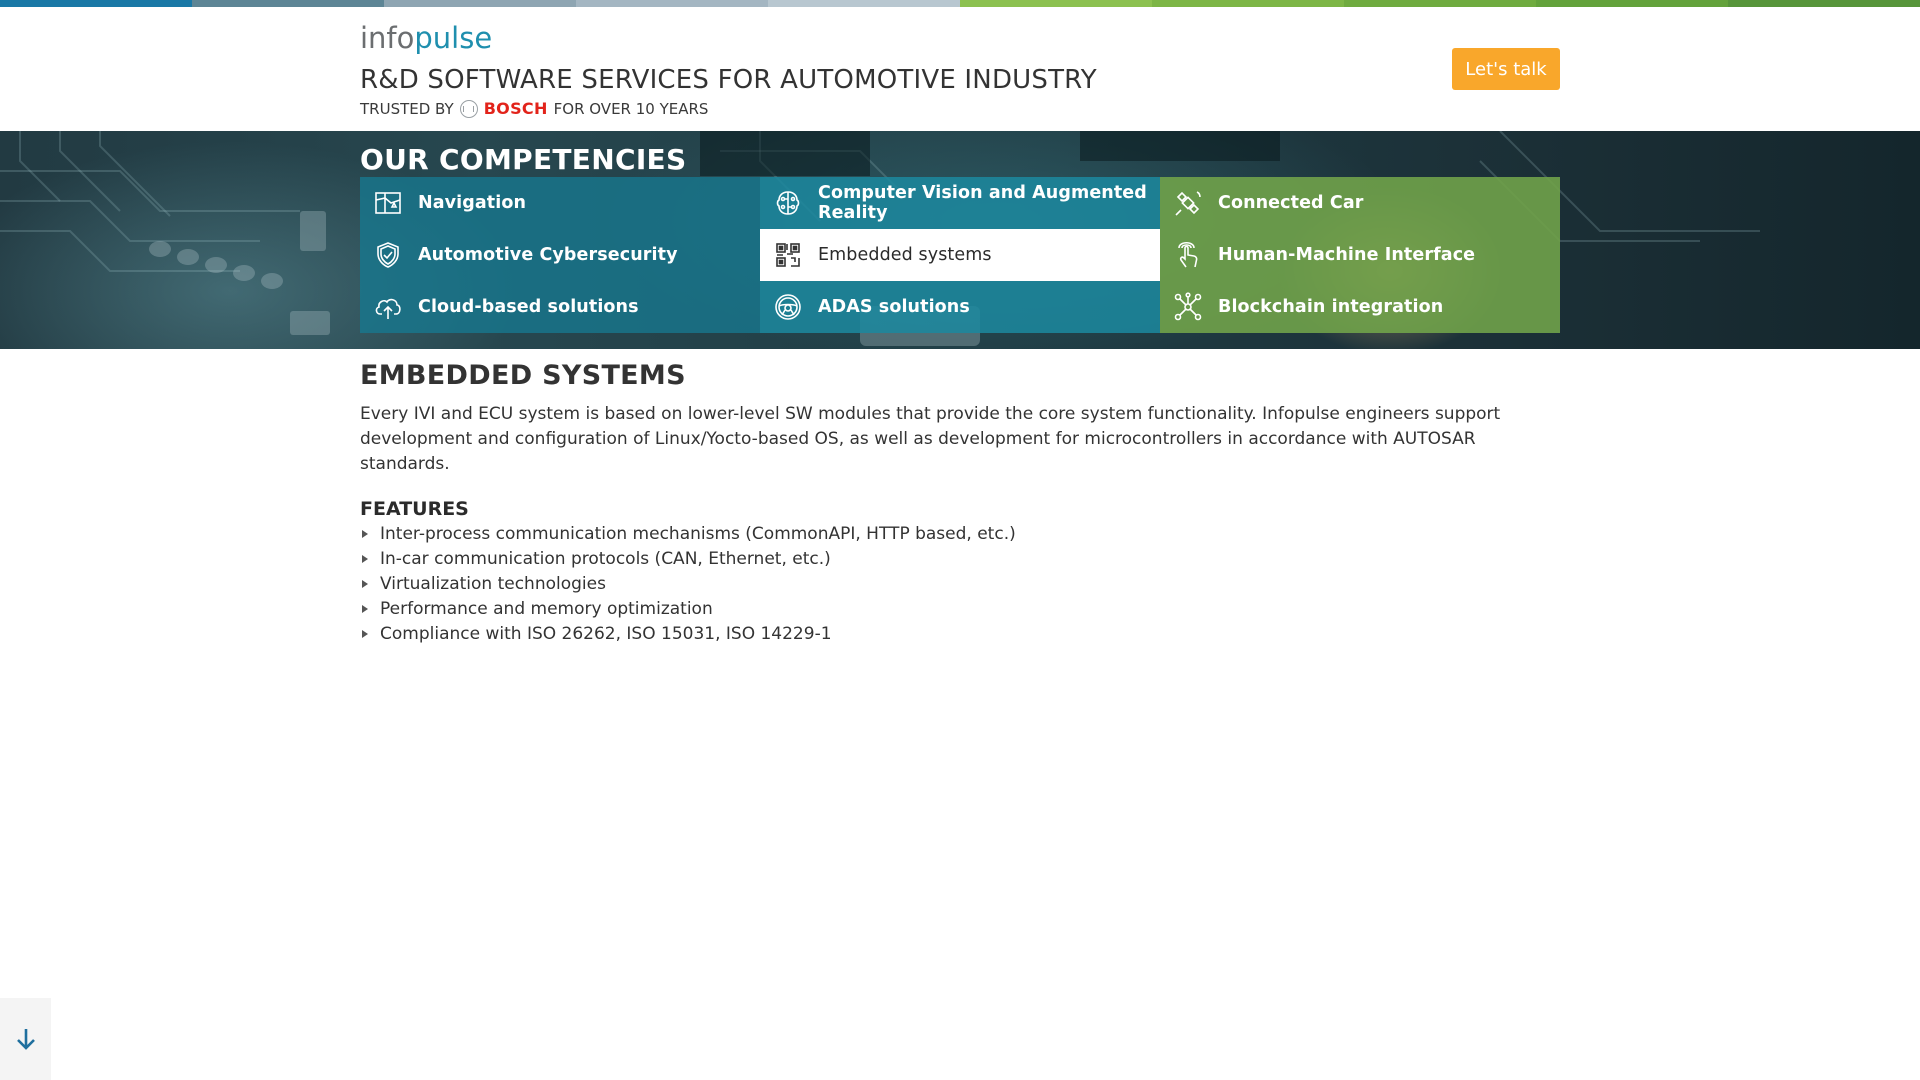  Describe the element at coordinates (1291, 203) in the screenshot. I see `competency-label: Connected Car` at that location.